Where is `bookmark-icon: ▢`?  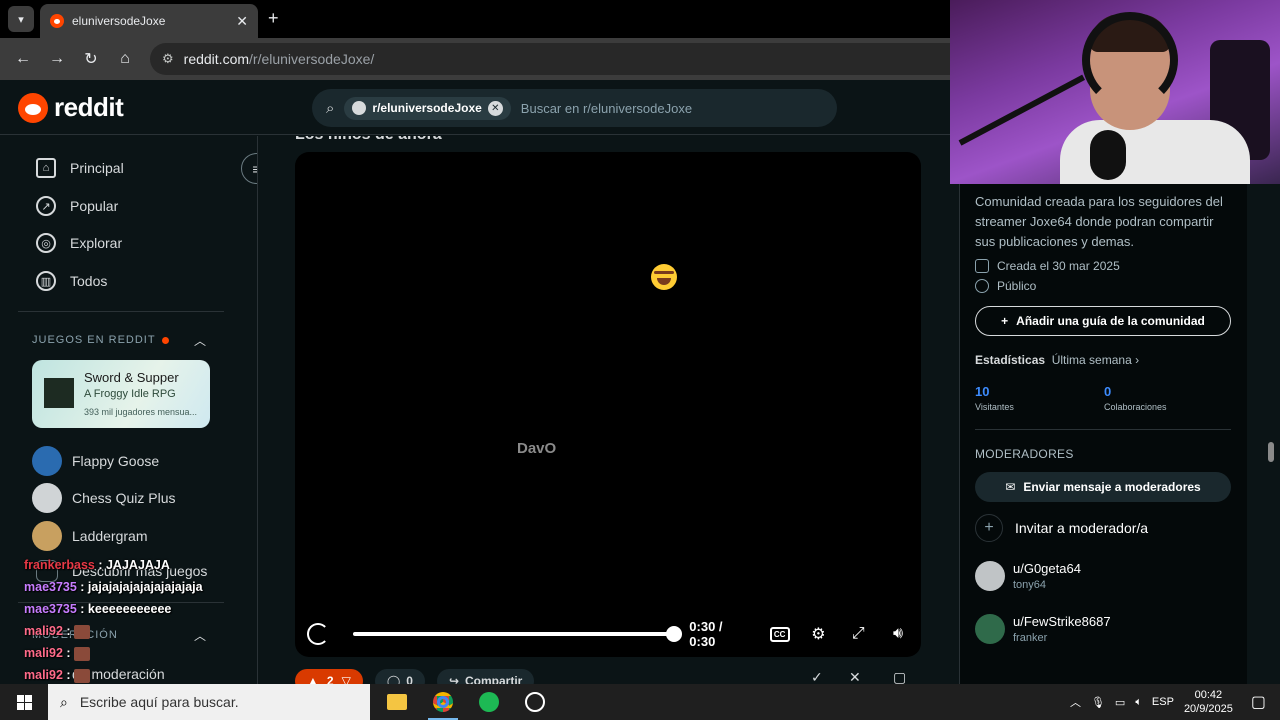 bookmark-icon: ▢ is located at coordinates (899, 676).